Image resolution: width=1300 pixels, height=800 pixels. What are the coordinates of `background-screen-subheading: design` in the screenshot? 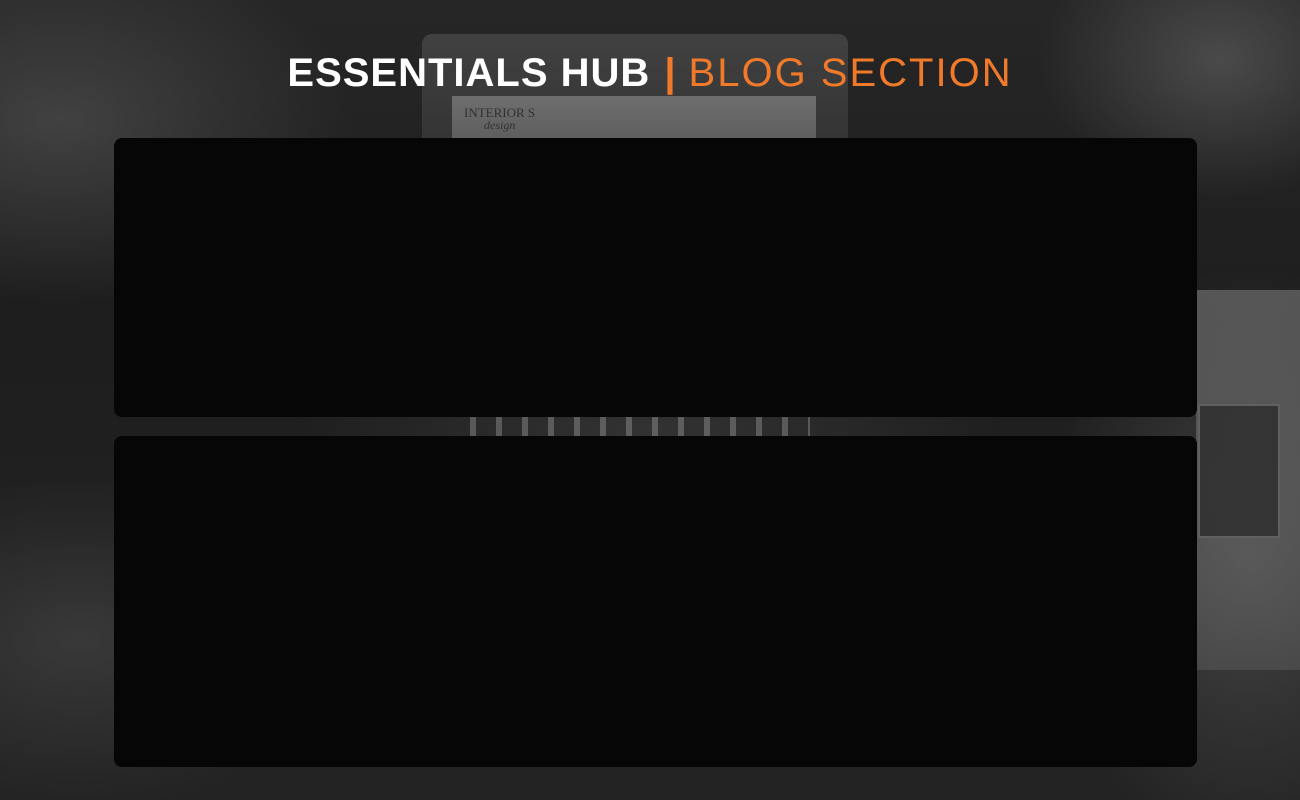 It's located at (500, 125).